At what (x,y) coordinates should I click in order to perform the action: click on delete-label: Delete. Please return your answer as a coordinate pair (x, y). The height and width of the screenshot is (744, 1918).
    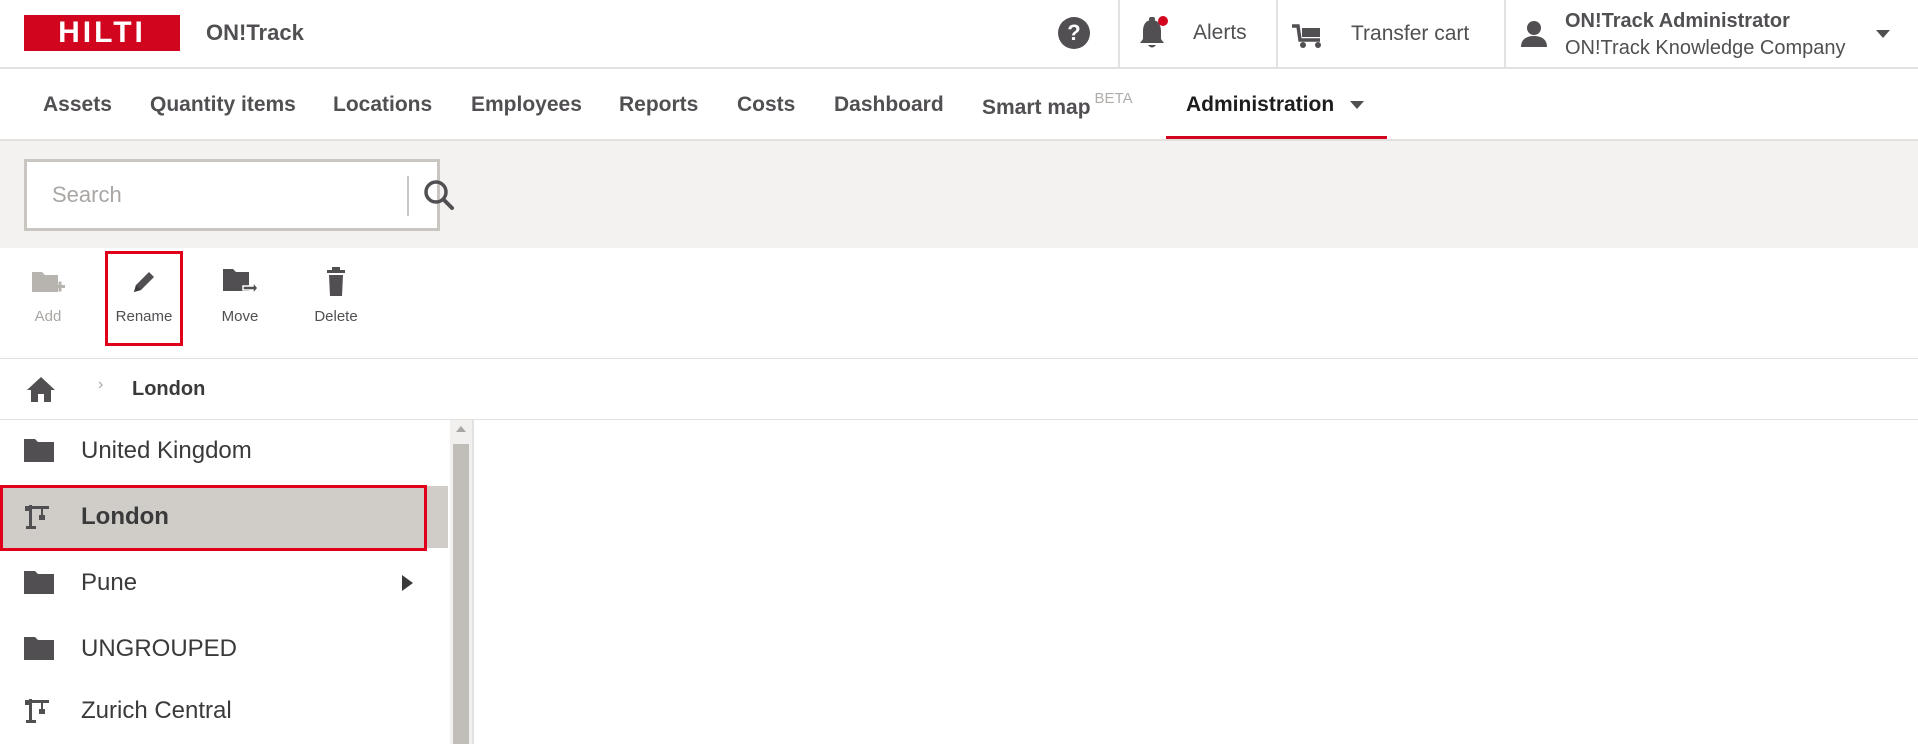
    Looking at the image, I should click on (336, 316).